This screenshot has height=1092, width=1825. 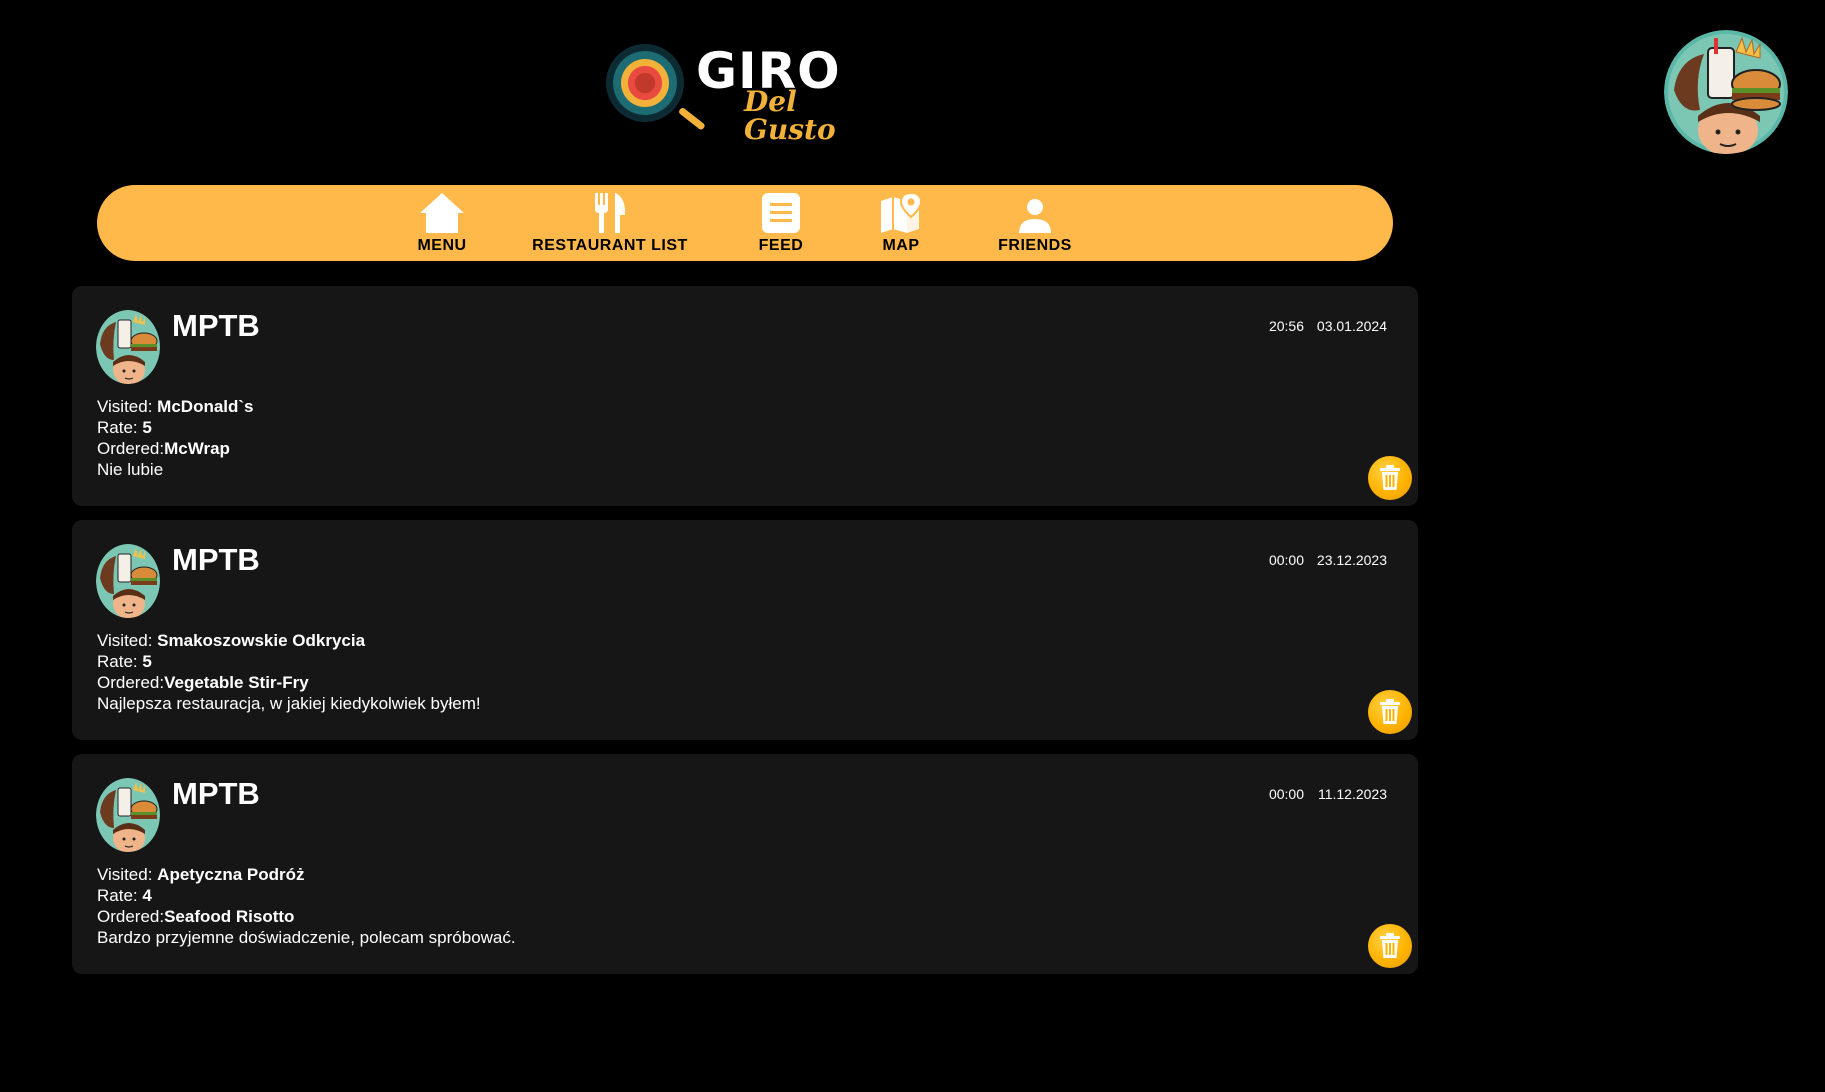 I want to click on post-visited-line: Visited: Smakoszowskie Odkrycia, so click(x=289, y=640).